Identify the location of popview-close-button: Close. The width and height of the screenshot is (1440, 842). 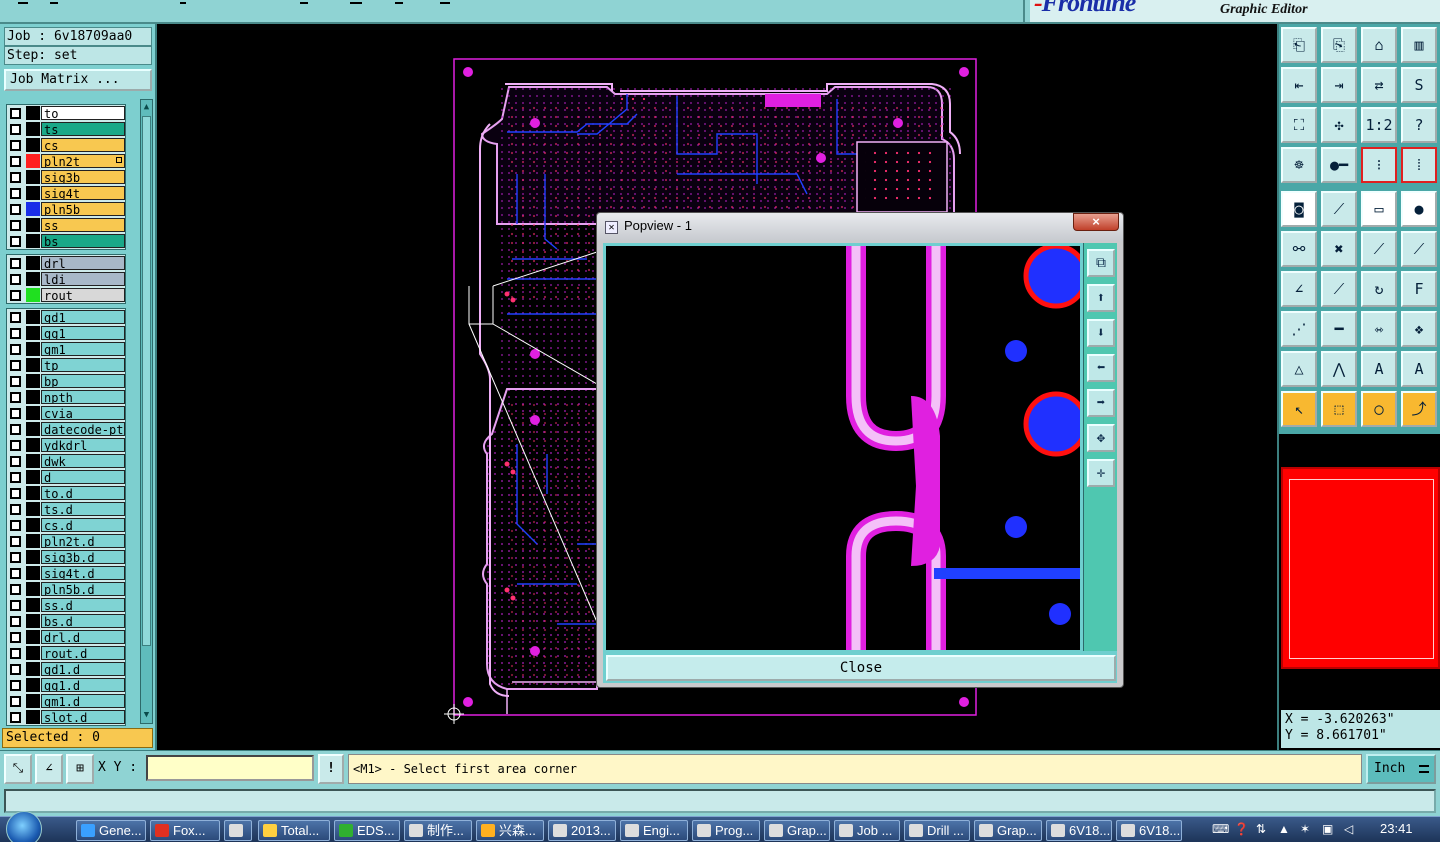
(861, 668).